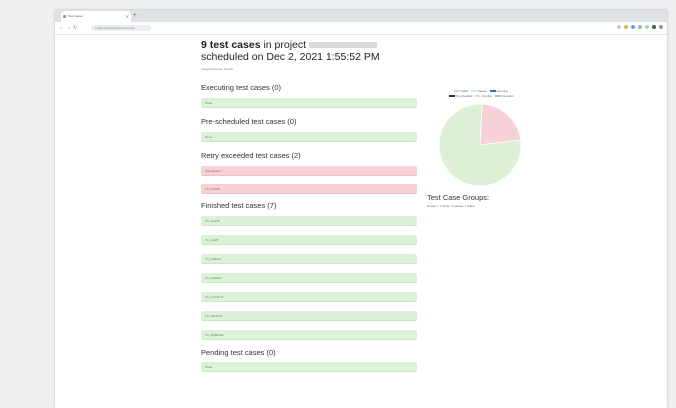 This screenshot has width=676, height=408. What do you see at coordinates (458, 197) in the screenshot?
I see `groups-heading: Test Case Groups:` at bounding box center [458, 197].